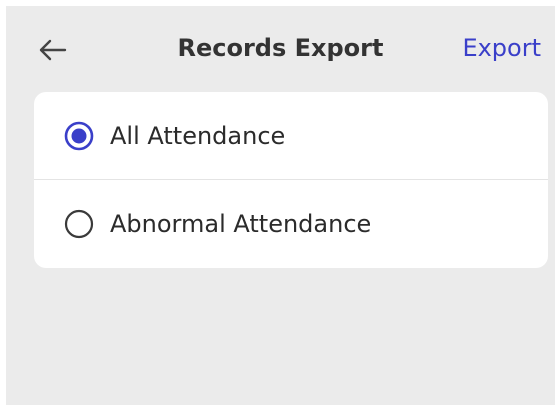 Image resolution: width=555 pixels, height=405 pixels. I want to click on radio-selected-icon, so click(79, 136).